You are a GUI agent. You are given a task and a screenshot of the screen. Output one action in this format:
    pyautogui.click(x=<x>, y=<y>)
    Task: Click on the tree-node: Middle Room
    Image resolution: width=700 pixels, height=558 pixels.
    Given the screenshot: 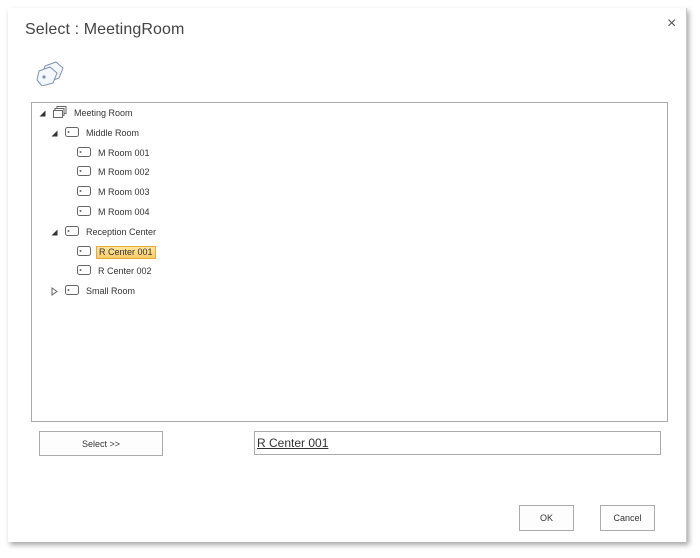 What is the action you would take?
    pyautogui.click(x=95, y=133)
    